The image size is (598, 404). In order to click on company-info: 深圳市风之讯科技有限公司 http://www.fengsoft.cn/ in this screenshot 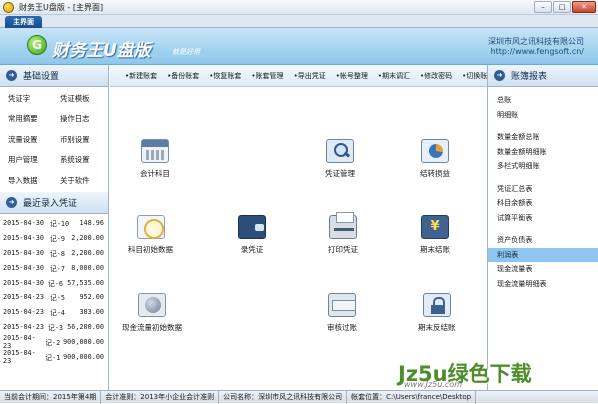, I will do `click(536, 47)`.